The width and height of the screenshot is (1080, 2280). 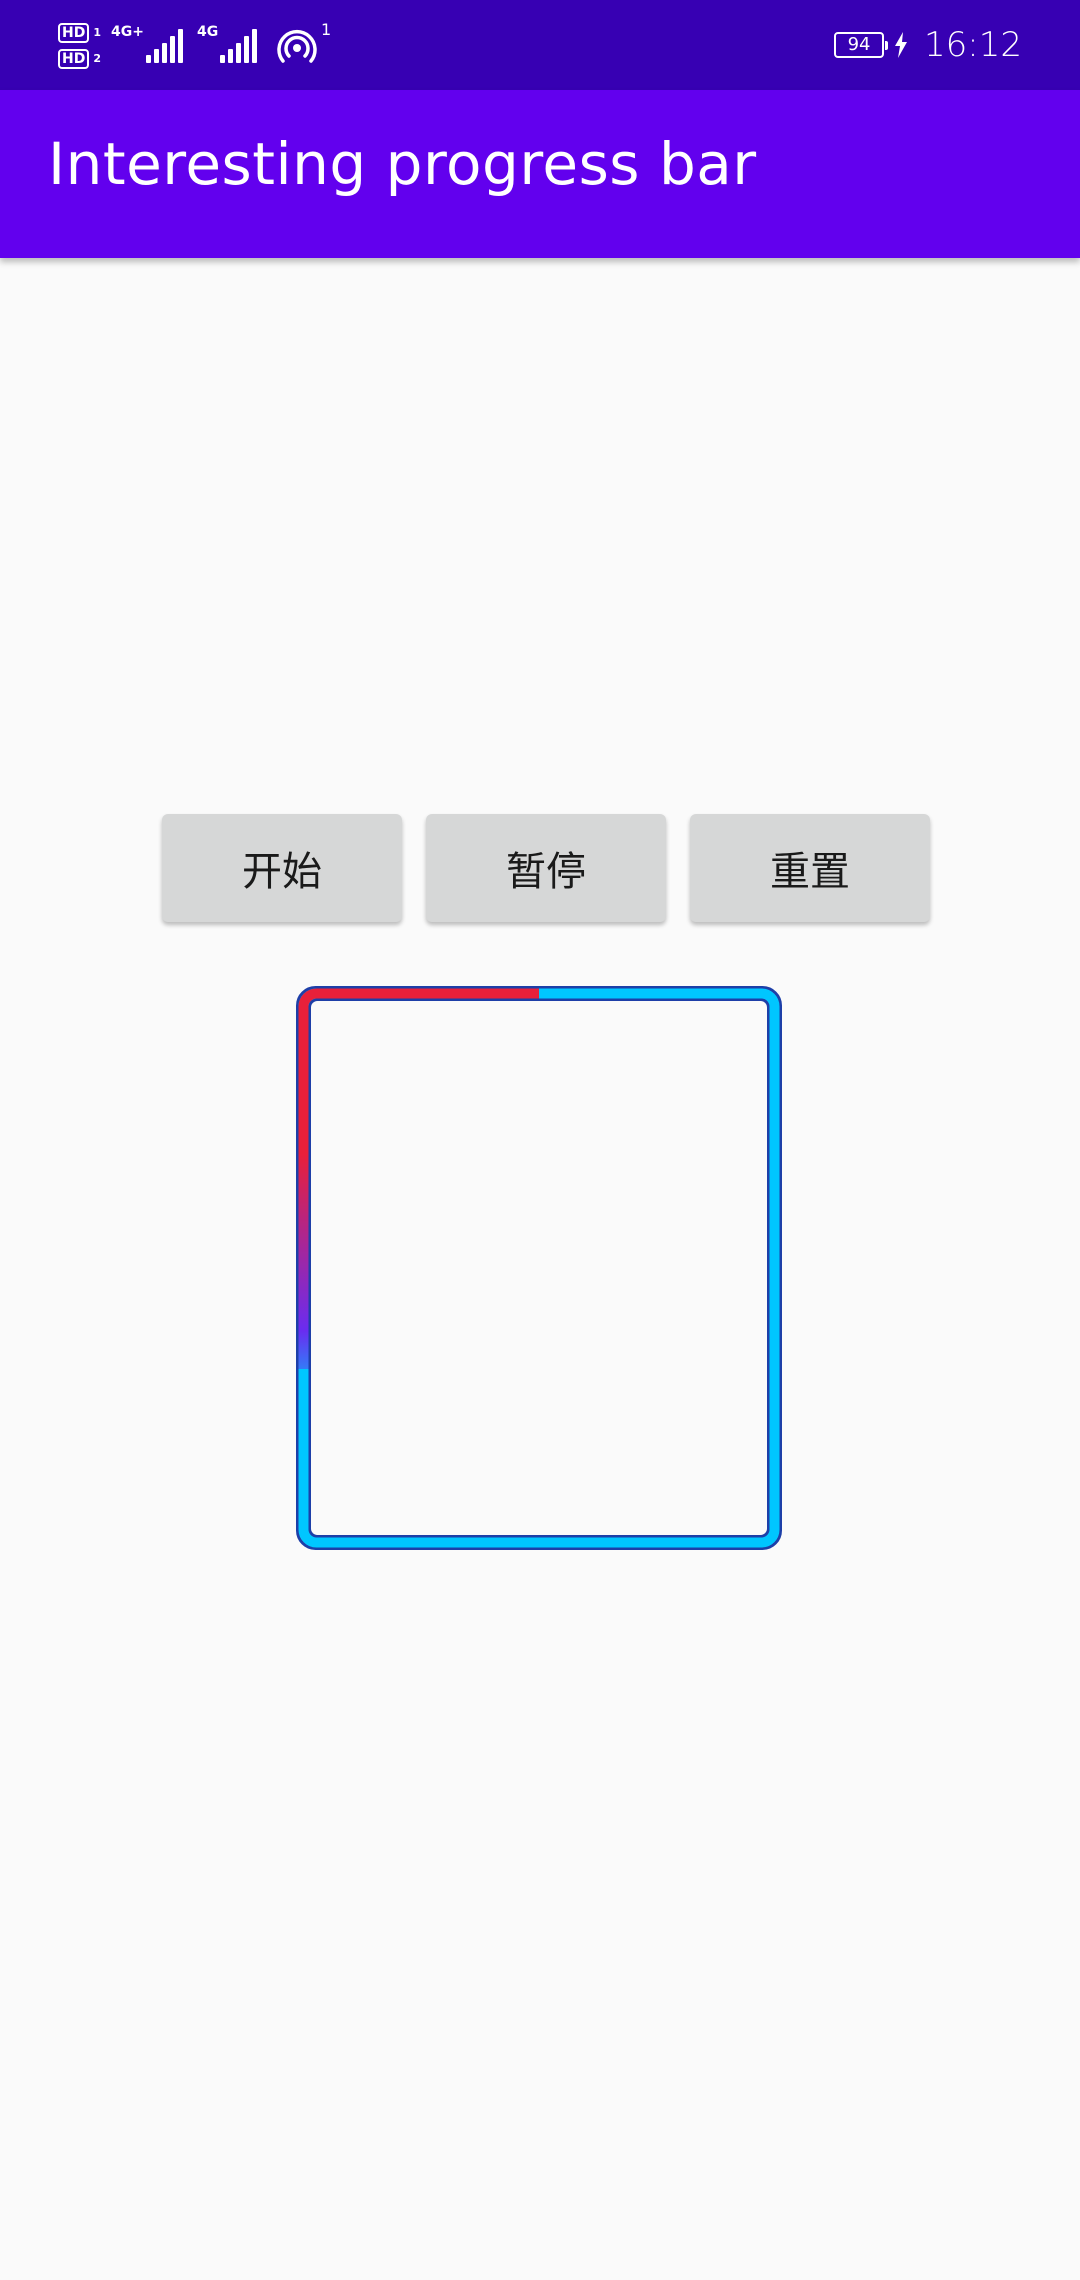 What do you see at coordinates (194, 46) in the screenshot?
I see `status-bar-left: HD 1 HD 2 4G+ 4G 1` at bounding box center [194, 46].